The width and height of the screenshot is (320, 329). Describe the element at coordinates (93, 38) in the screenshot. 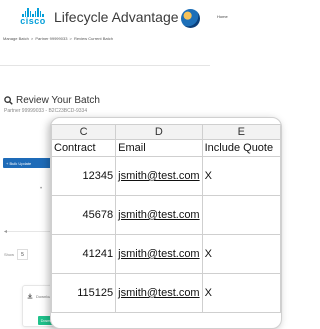

I see `breadcrumb-item-current: Review Current Batch` at that location.